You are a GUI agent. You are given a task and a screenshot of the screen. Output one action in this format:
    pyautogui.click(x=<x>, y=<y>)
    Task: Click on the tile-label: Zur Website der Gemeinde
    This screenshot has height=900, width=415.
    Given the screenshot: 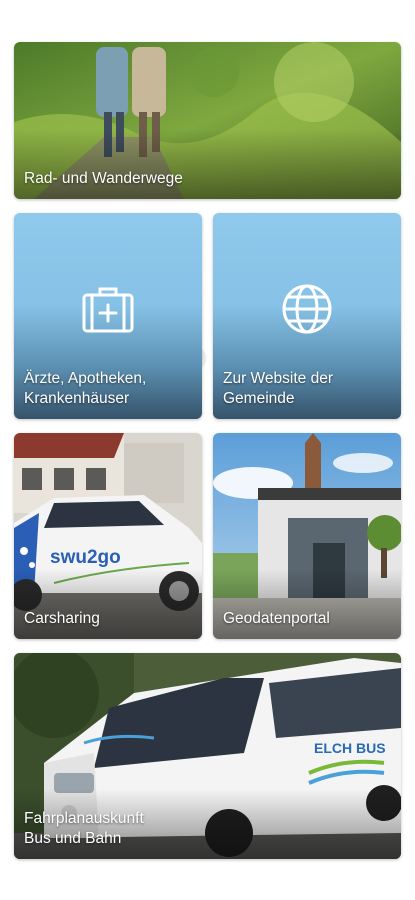 What is the action you would take?
    pyautogui.click(x=278, y=388)
    